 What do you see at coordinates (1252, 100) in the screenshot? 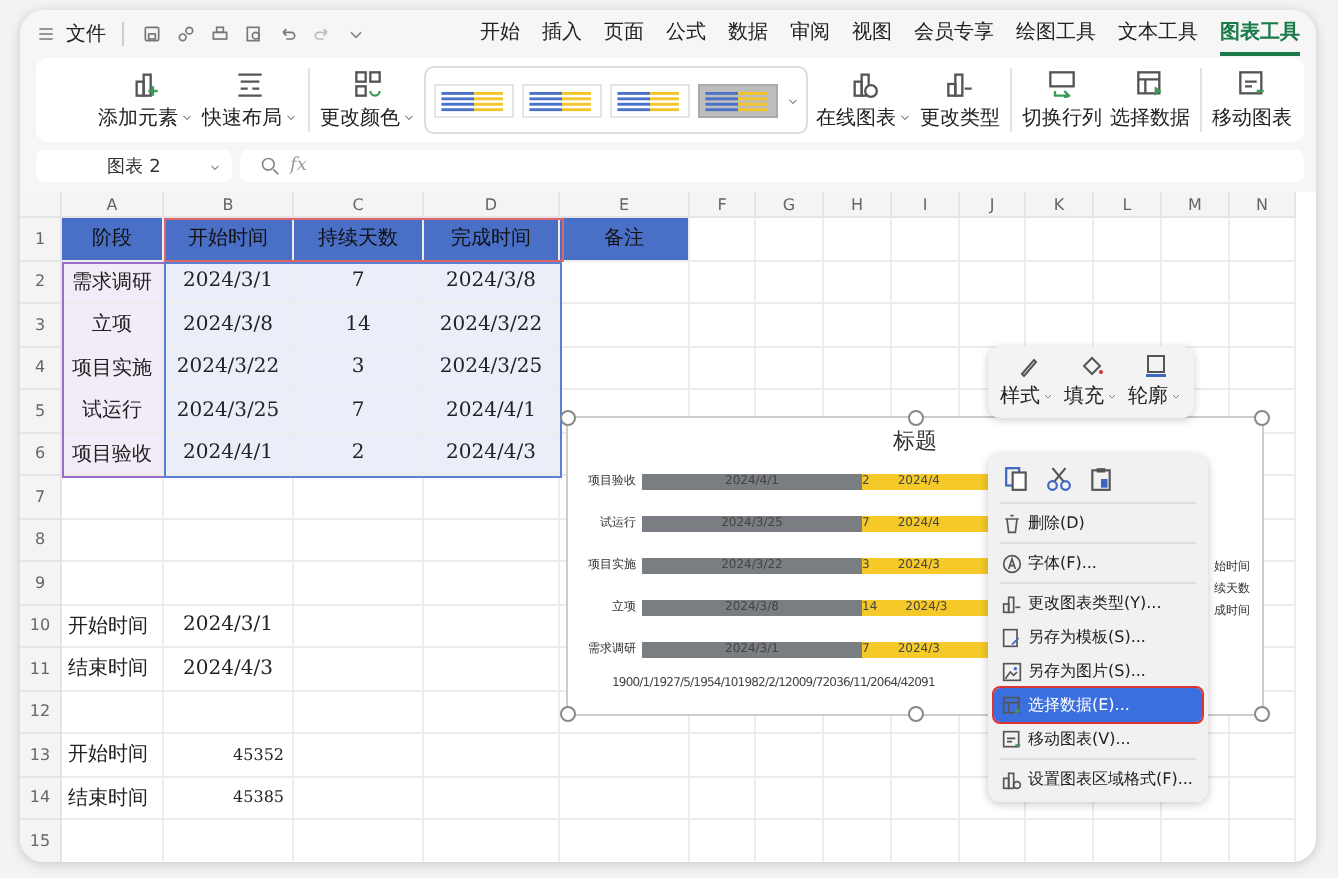
I see `ribbon-button: 移动图表` at bounding box center [1252, 100].